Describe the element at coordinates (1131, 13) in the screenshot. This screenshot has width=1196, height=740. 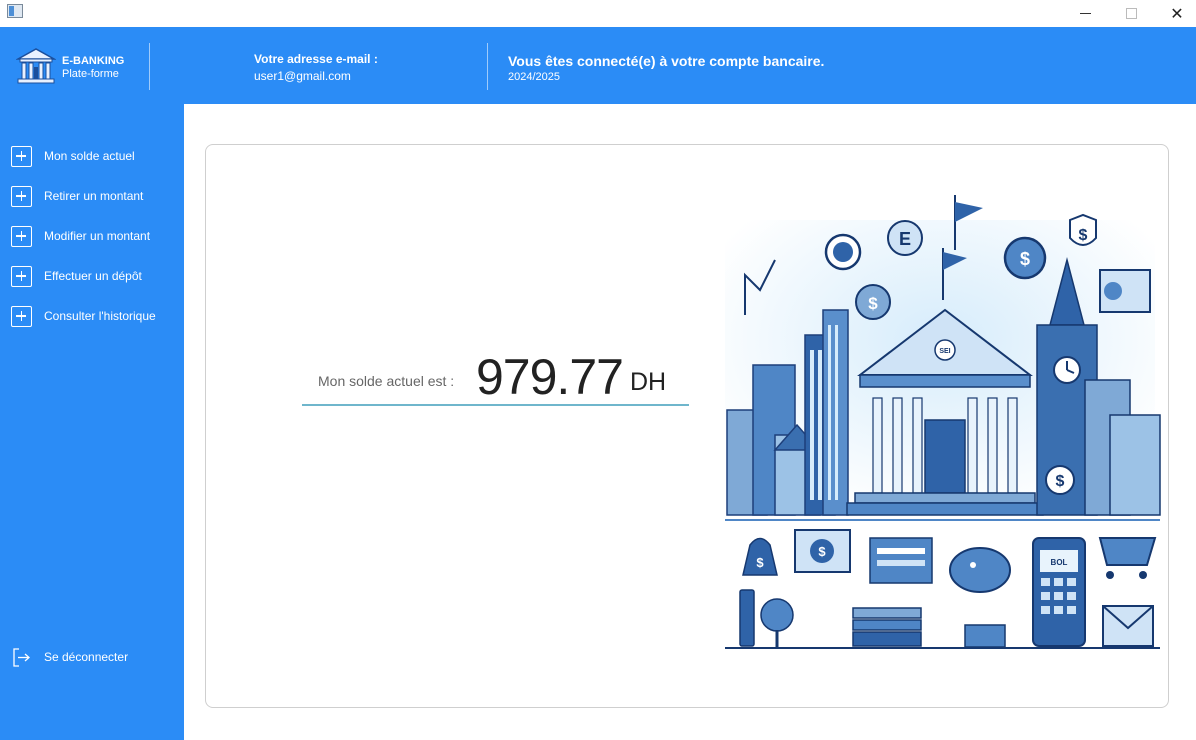
I see `maximize-button` at that location.